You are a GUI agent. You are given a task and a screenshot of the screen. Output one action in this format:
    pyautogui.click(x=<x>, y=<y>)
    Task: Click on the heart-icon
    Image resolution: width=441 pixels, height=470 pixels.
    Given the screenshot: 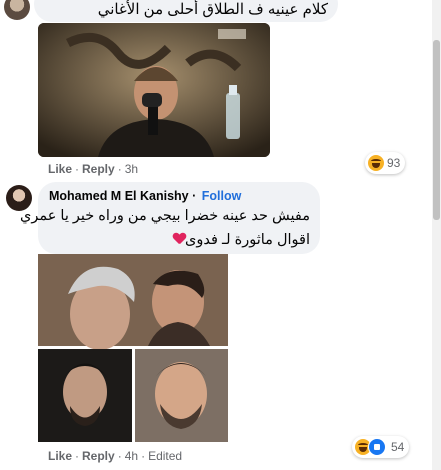 What is the action you would take?
    pyautogui.click(x=179, y=239)
    